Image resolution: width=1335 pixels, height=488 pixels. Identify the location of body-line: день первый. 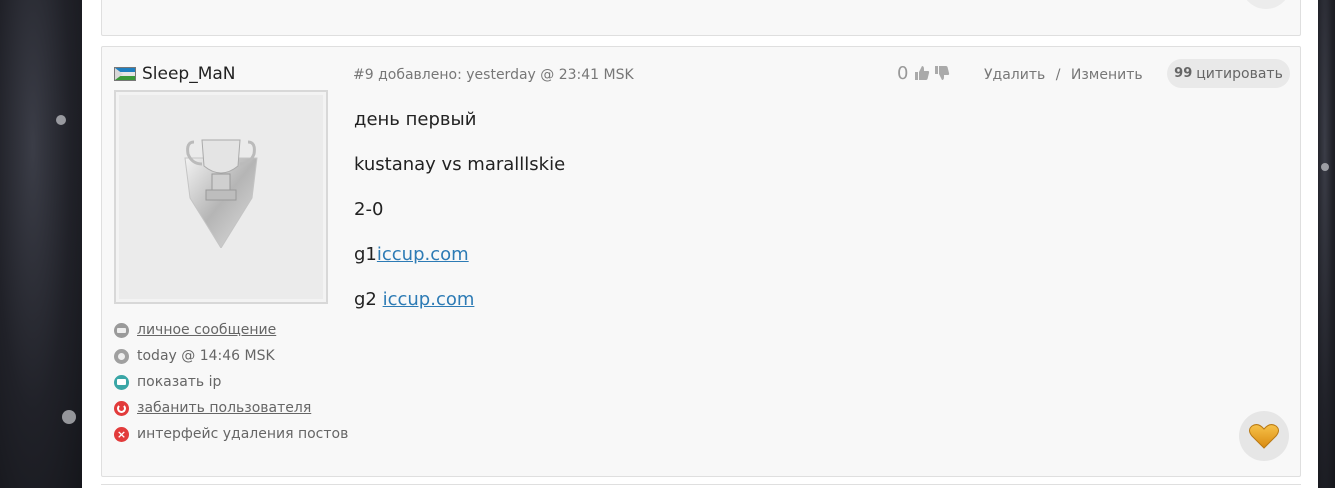
(415, 119).